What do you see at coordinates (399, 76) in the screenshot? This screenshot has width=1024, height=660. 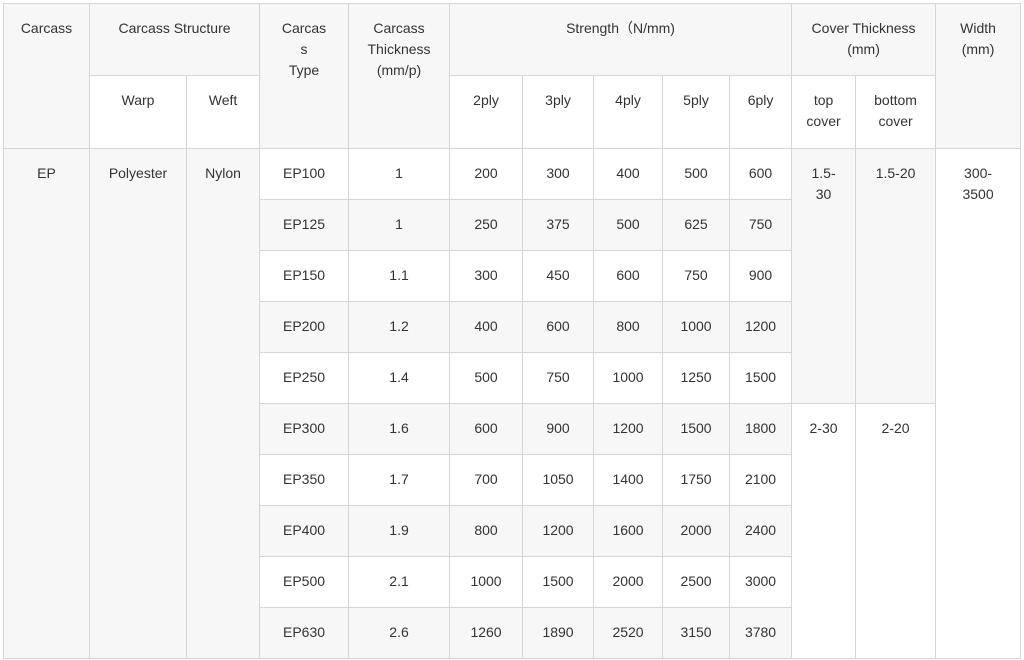 I see `header-carcass-thickness: Carcass Thickness (mm/p)` at bounding box center [399, 76].